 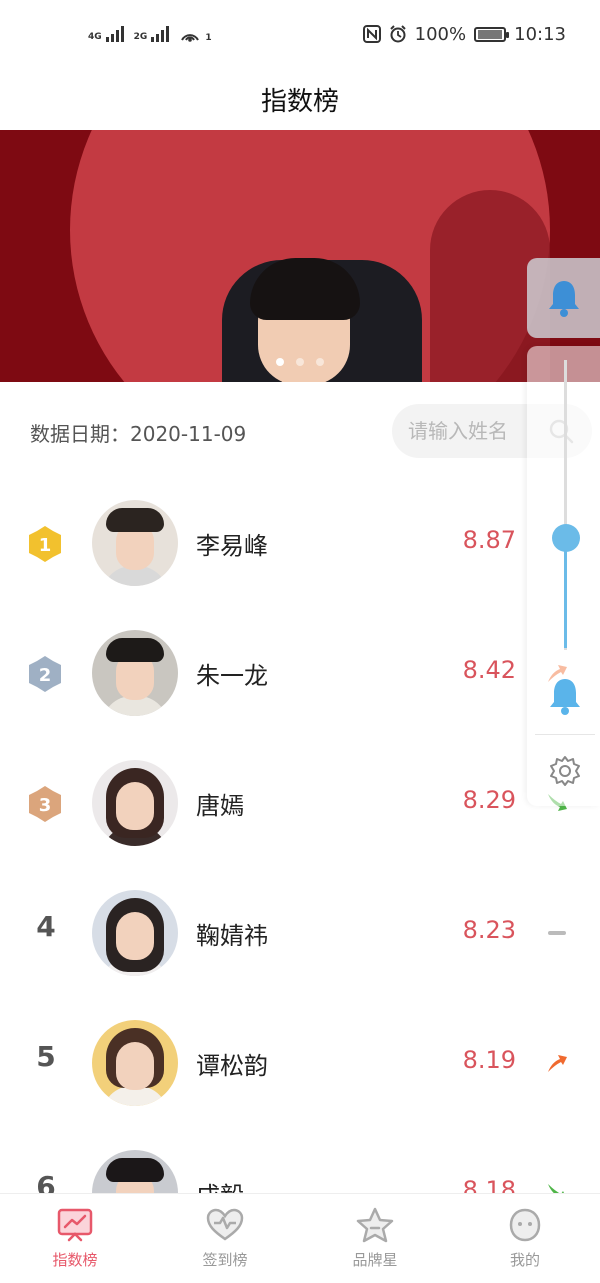 I want to click on ranking-row: 5 谭松韵 8.19, so click(x=300, y=1063).